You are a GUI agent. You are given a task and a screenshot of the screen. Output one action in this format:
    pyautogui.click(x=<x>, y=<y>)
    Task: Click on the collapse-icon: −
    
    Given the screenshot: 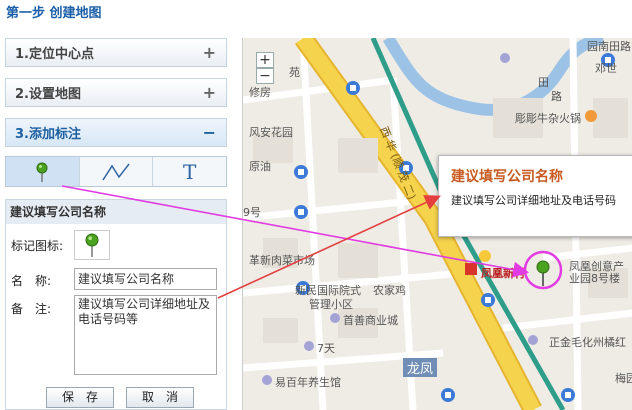 What is the action you would take?
    pyautogui.click(x=209, y=132)
    